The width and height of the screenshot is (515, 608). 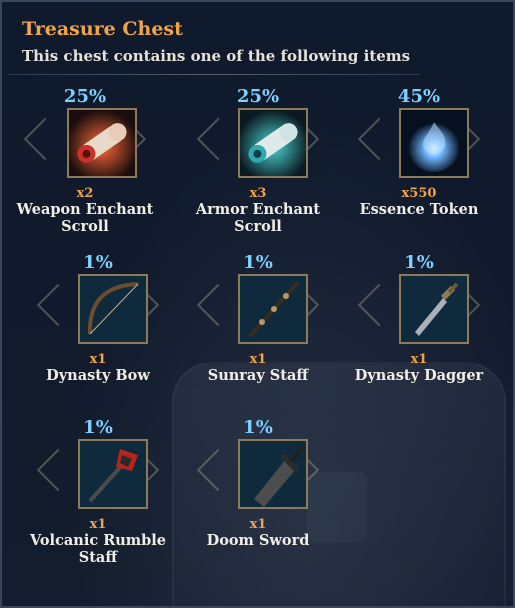 What do you see at coordinates (434, 143) in the screenshot?
I see `blue-essence-icon` at bounding box center [434, 143].